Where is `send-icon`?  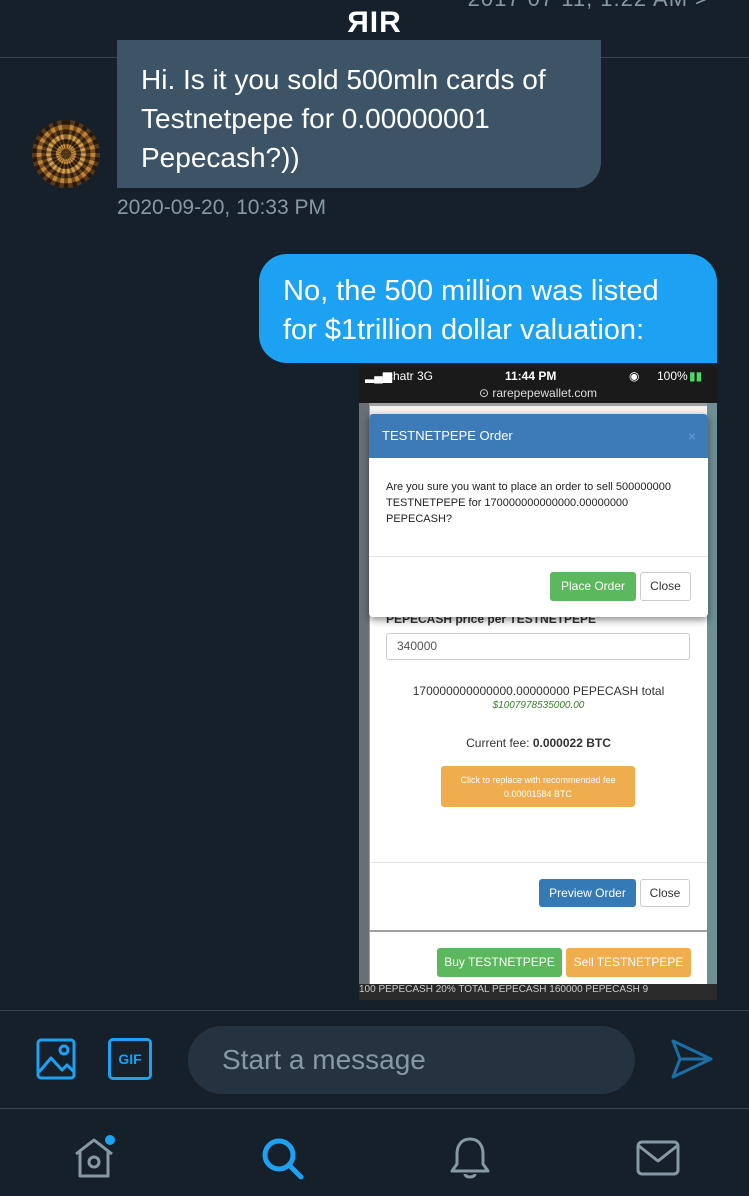 send-icon is located at coordinates (692, 1059).